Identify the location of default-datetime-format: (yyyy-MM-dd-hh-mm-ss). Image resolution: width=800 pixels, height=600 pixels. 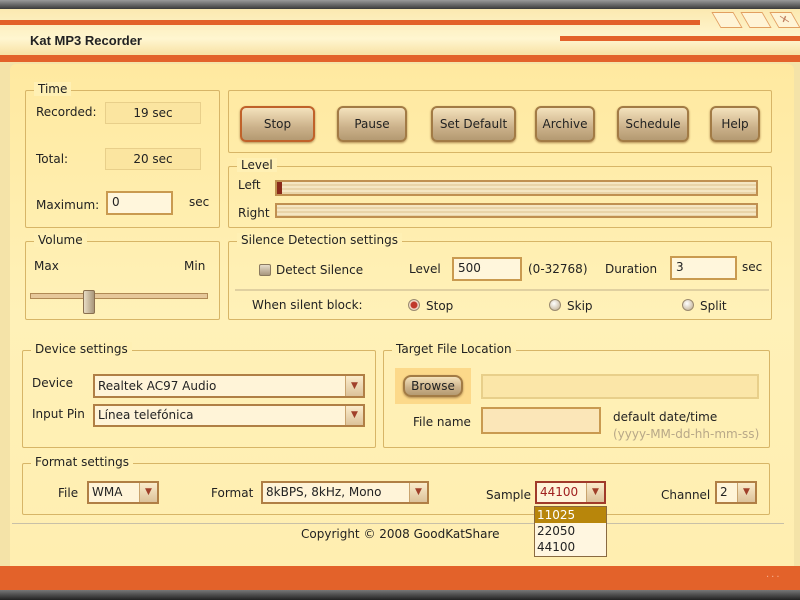
(686, 434).